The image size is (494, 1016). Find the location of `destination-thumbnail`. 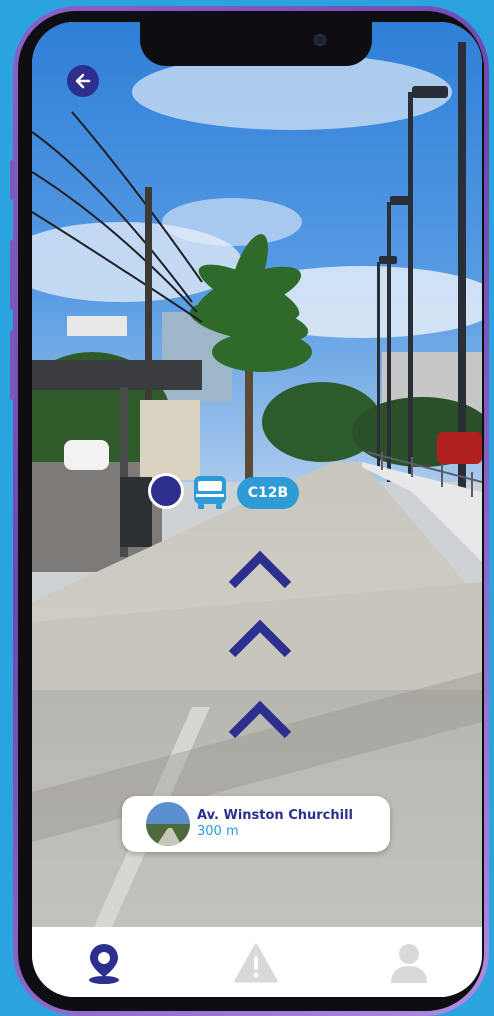

destination-thumbnail is located at coordinates (168, 824).